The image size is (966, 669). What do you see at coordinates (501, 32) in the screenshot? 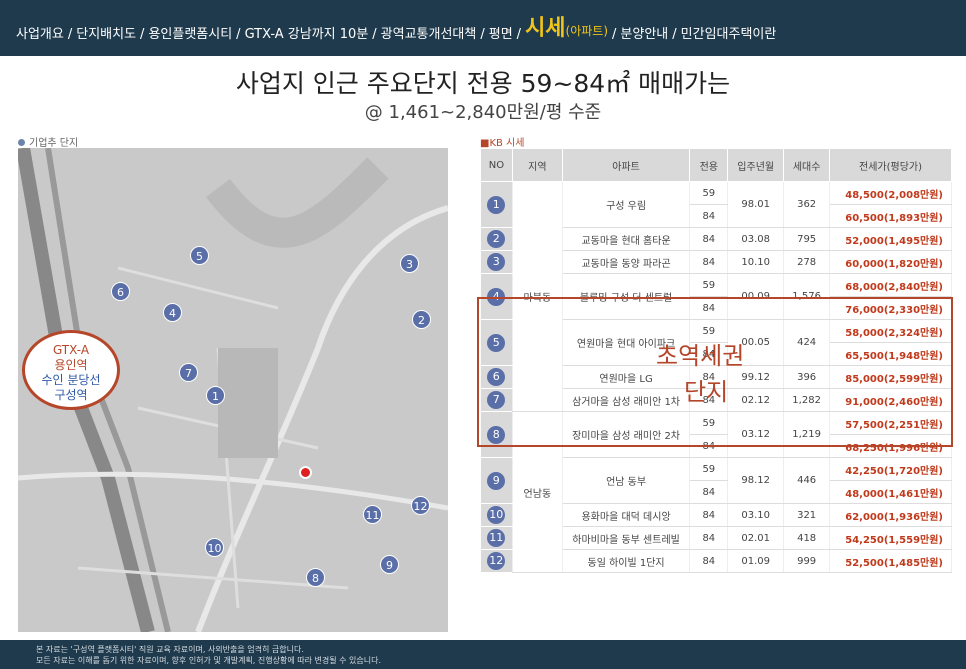
I see `nav-item-floorplan: 평면` at bounding box center [501, 32].